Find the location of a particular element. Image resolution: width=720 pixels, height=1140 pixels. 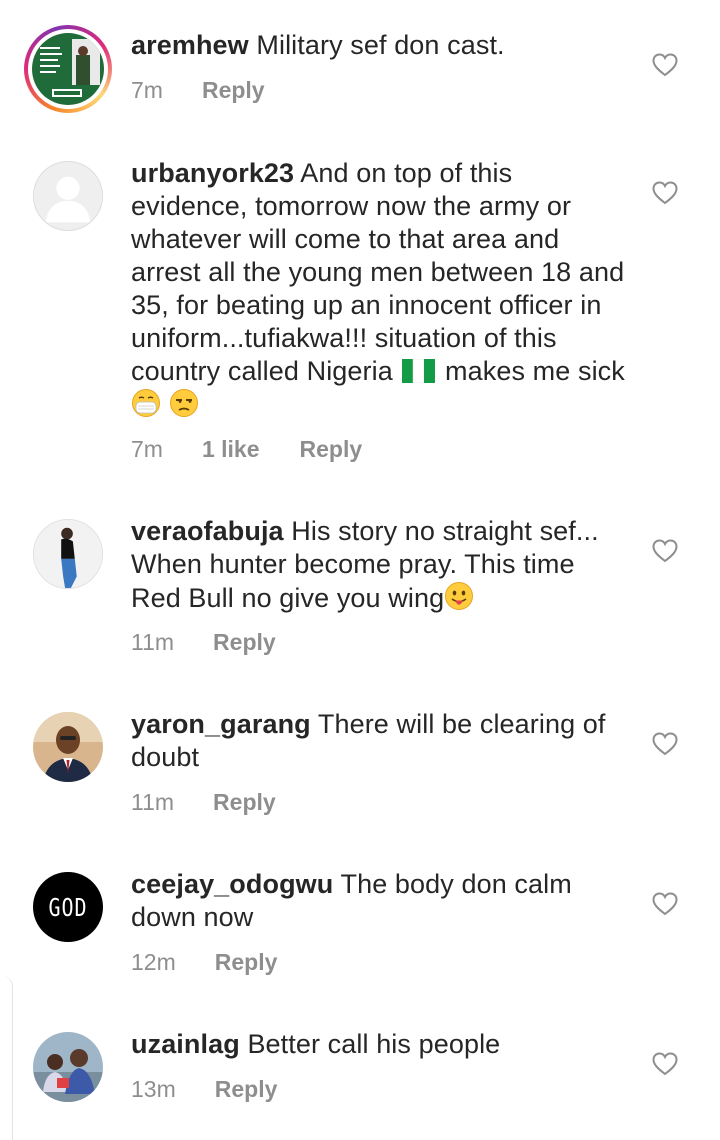

avatar-text: GOD is located at coordinates (68, 907).